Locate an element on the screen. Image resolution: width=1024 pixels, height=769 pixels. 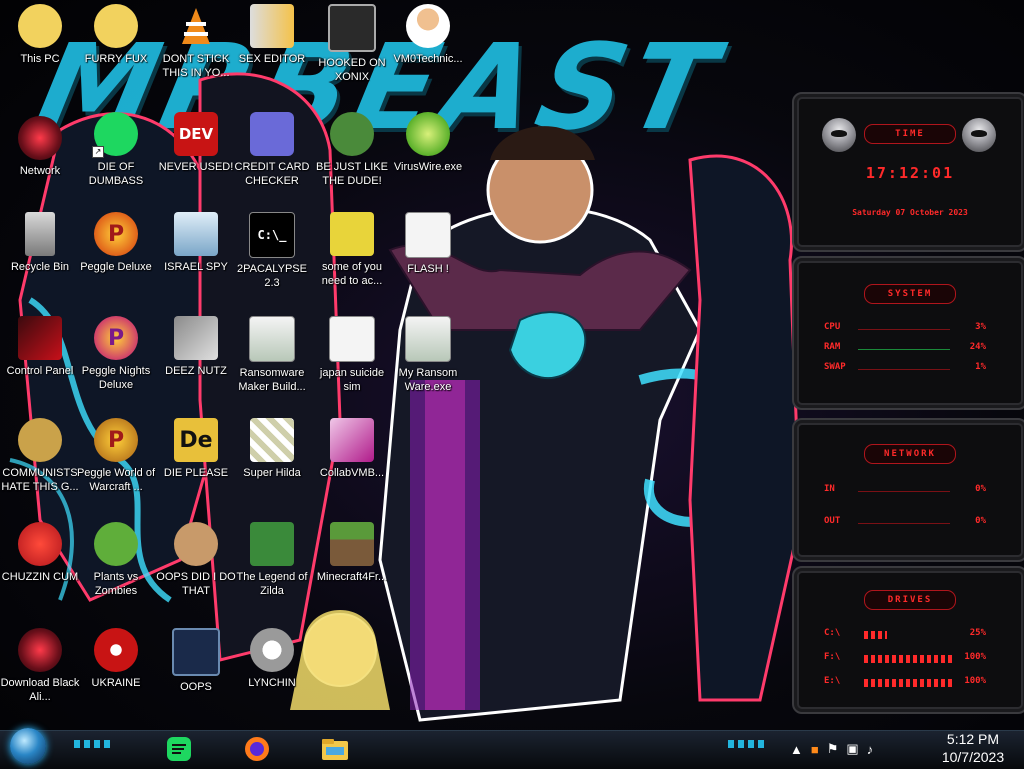
drive-c-usage-bar is located at coordinates (875, 635).